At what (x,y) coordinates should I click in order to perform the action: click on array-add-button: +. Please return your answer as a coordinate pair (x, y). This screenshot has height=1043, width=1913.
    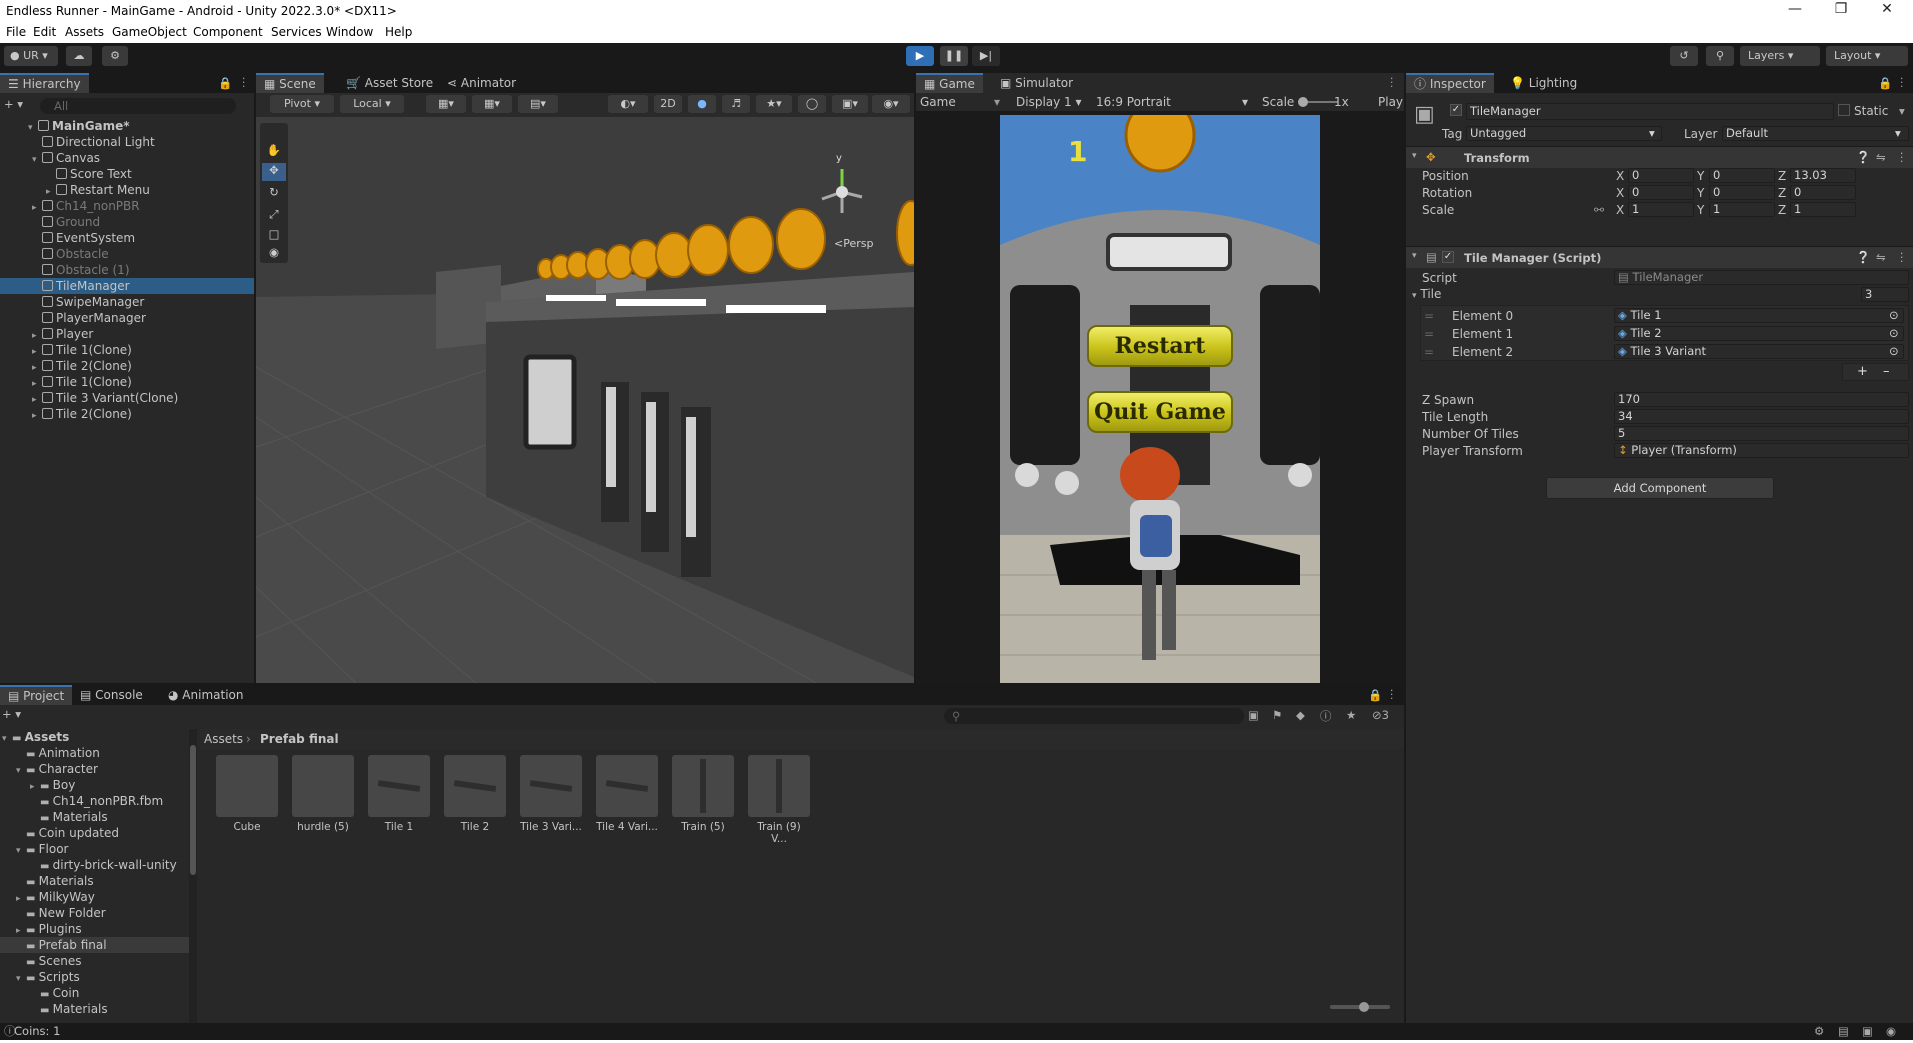
    Looking at the image, I should click on (1862, 371).